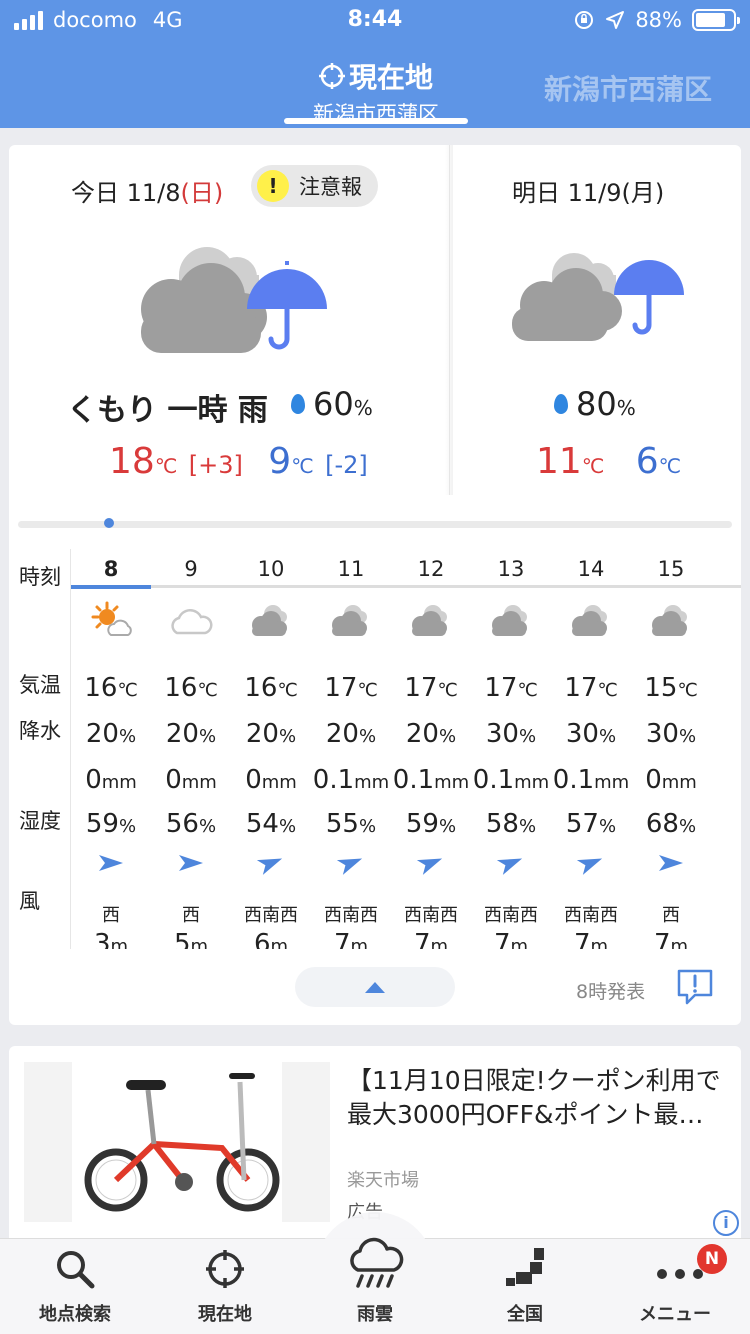 The width and height of the screenshot is (750, 1334). I want to click on hour-humidity: 55%, so click(351, 824).